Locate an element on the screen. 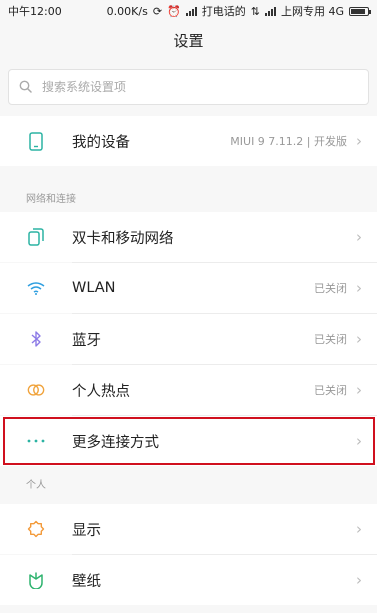  wifi-icon is located at coordinates (36, 288).